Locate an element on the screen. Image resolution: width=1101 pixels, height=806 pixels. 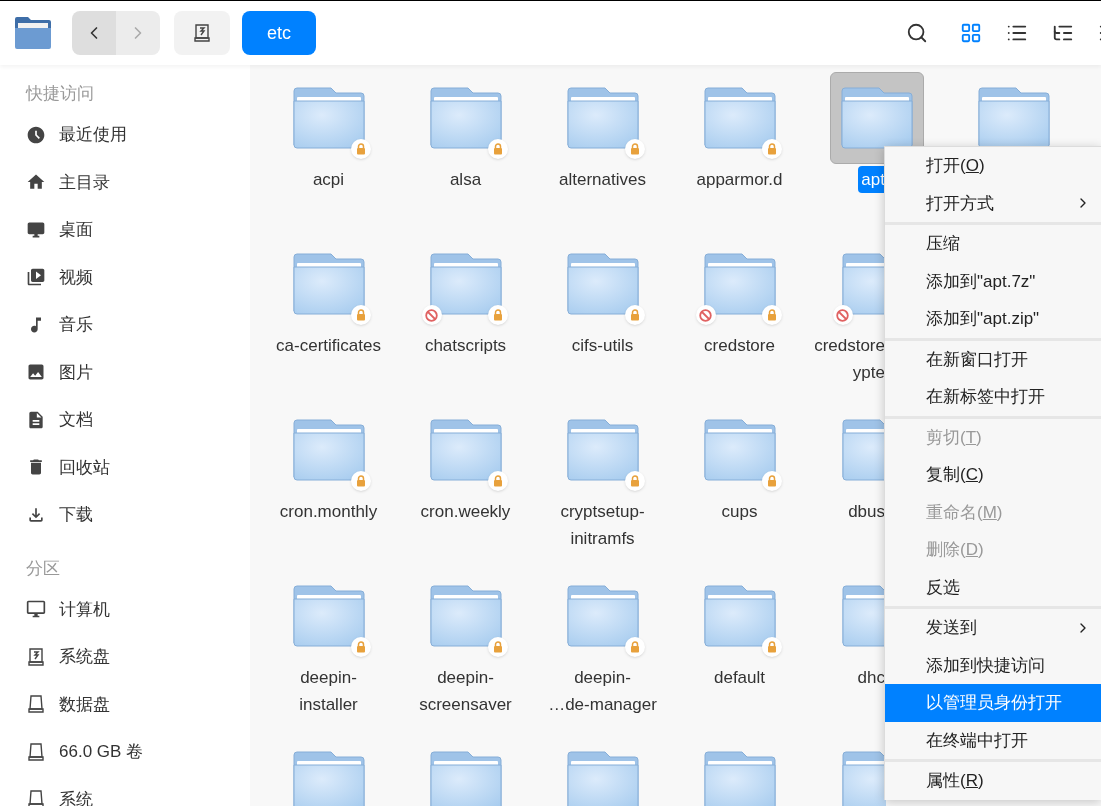
menu-item: 复制(C) is located at coordinates (993, 475).